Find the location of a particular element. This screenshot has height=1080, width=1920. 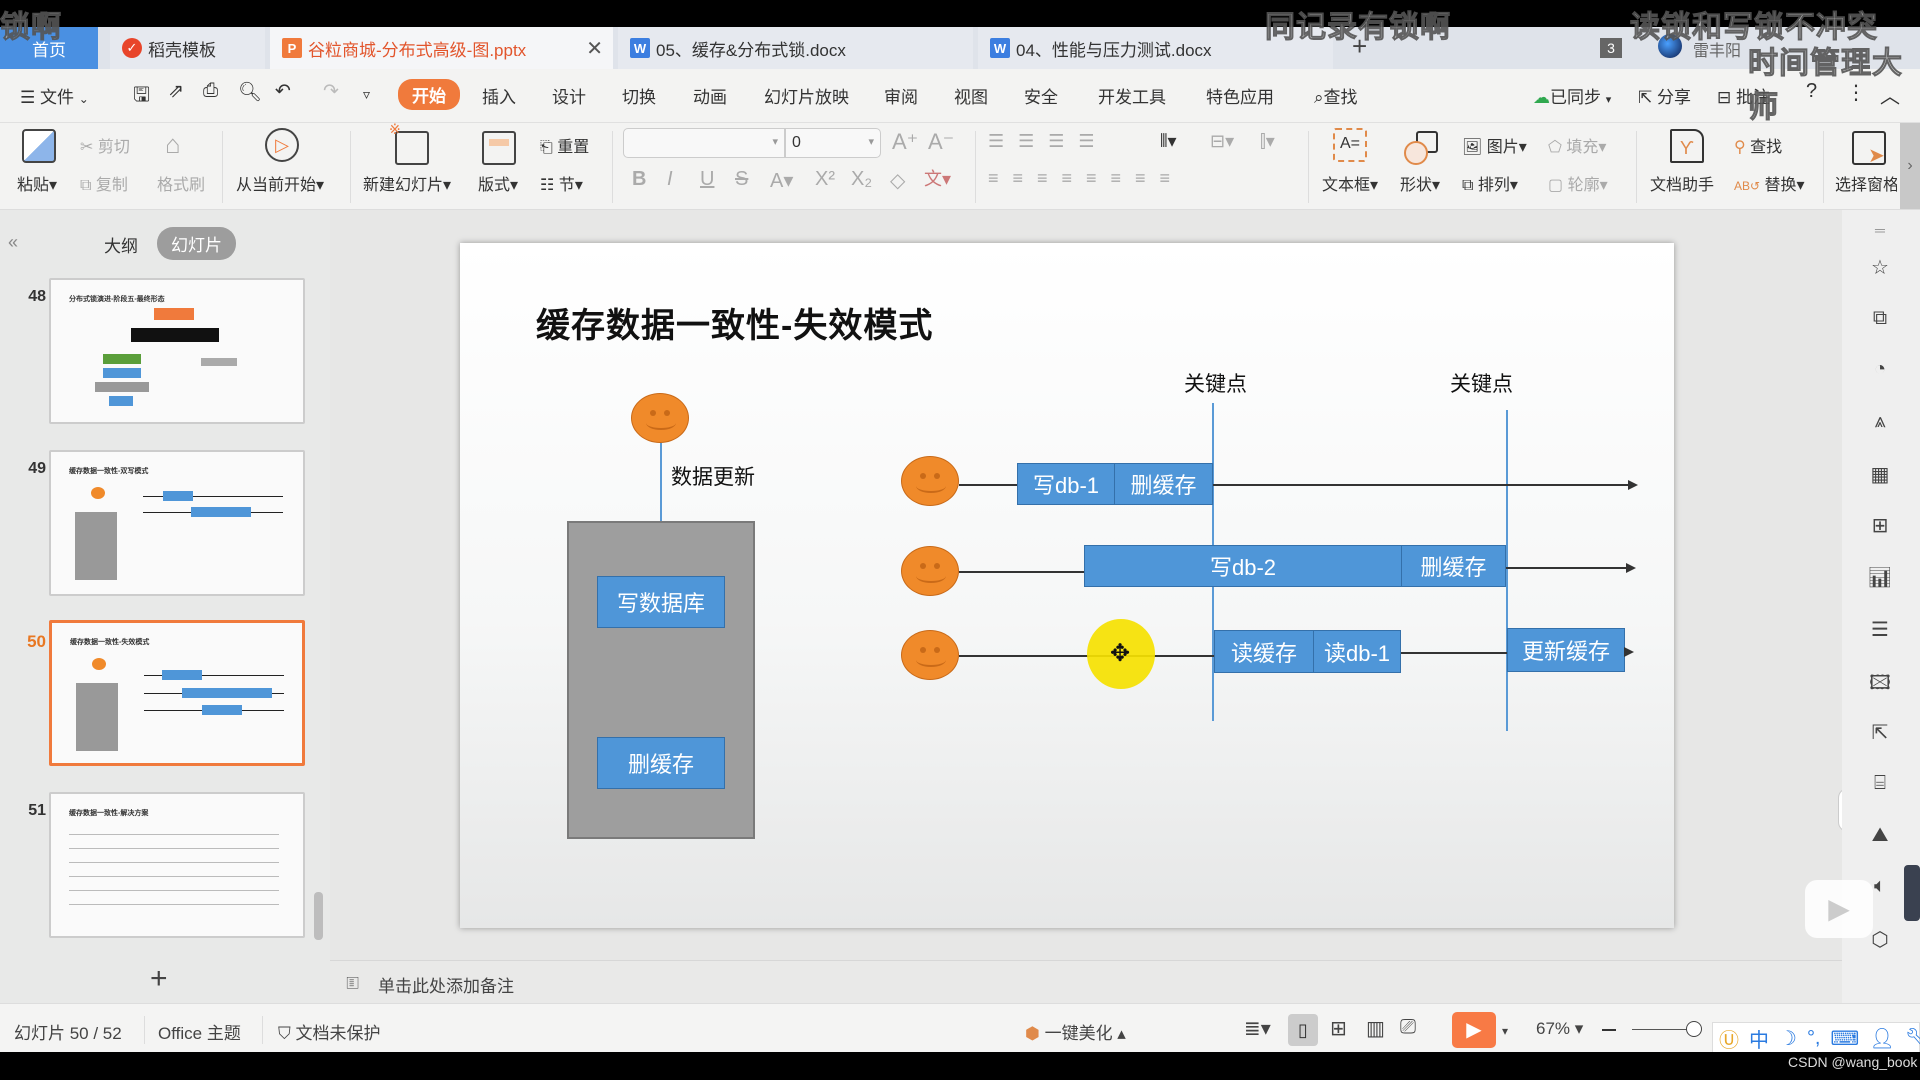

format-painter-button: 格式刷 is located at coordinates (181, 183).